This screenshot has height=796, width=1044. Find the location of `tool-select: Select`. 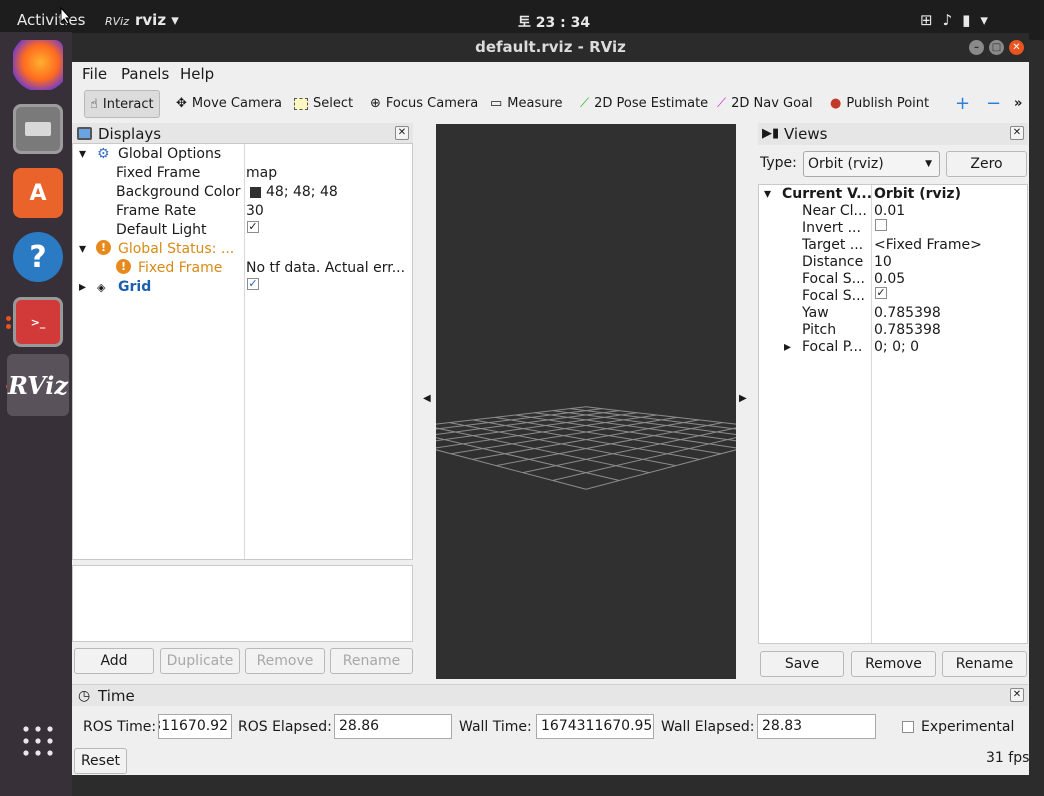

tool-select: Select is located at coordinates (323, 104).